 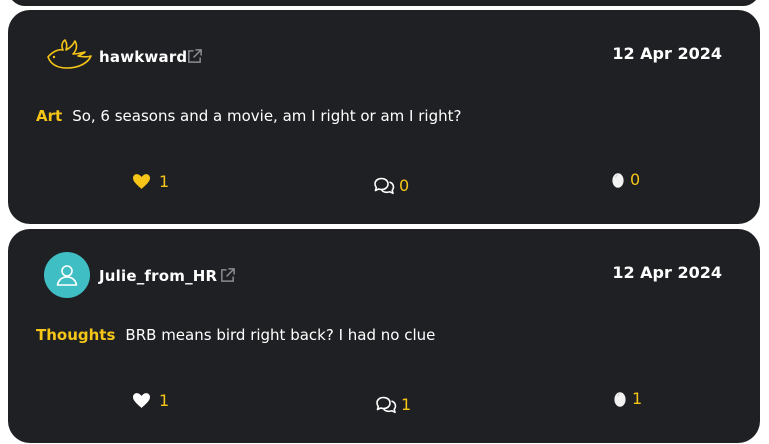 I want to click on comment-count: 1, so click(x=406, y=404).